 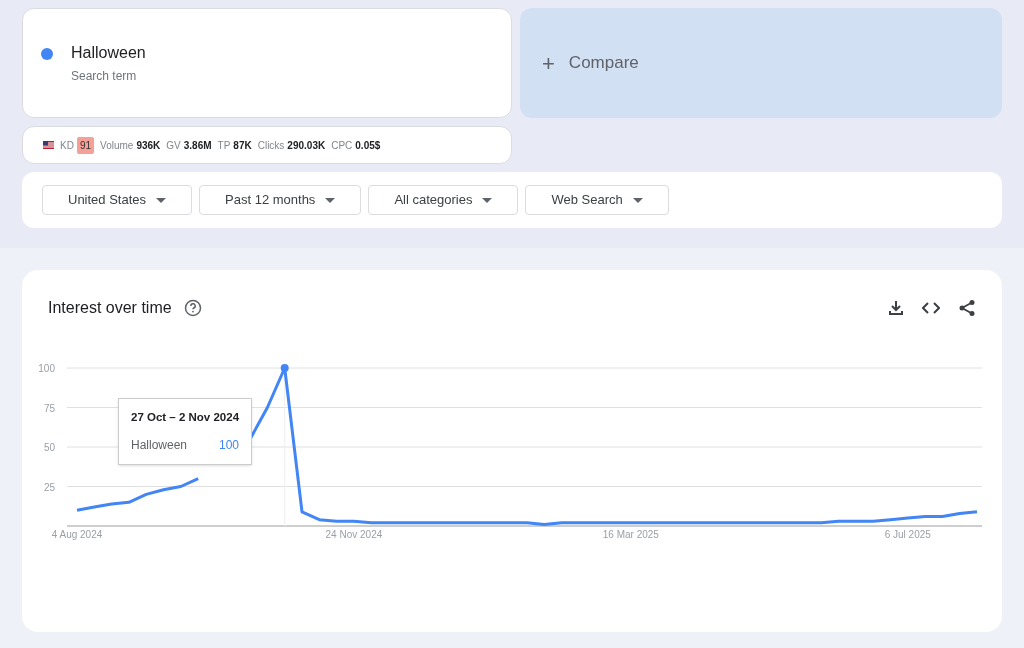 What do you see at coordinates (46, 368) in the screenshot?
I see `y-axis-label: 100` at bounding box center [46, 368].